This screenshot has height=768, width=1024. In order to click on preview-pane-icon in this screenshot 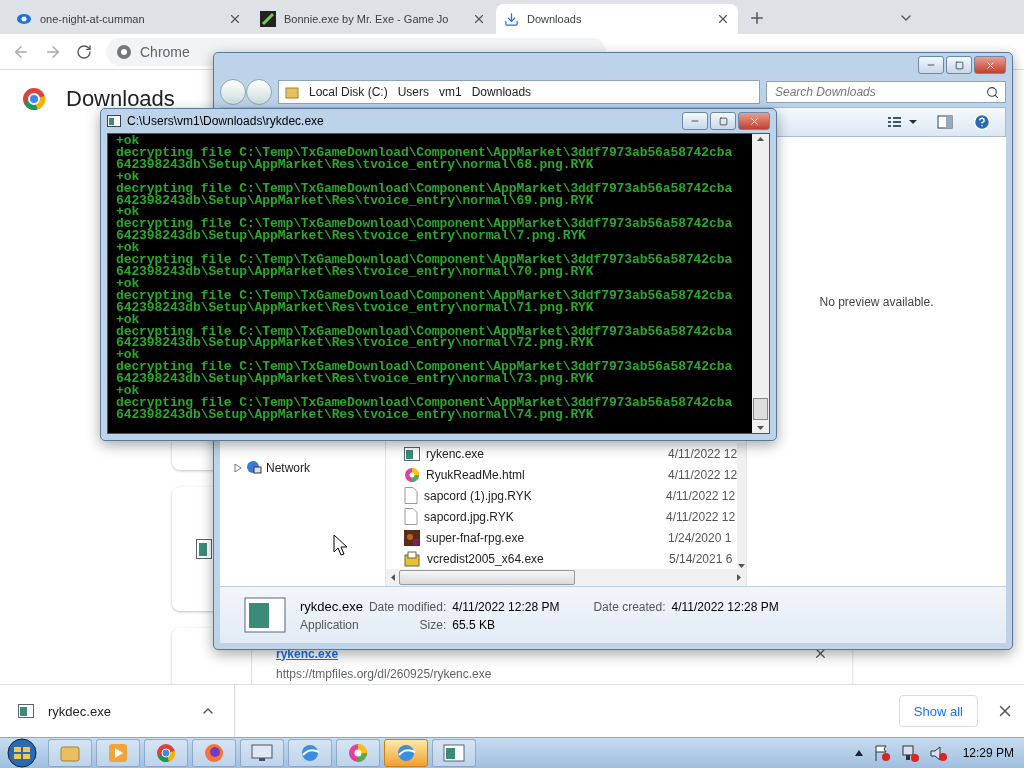, I will do `click(945, 122)`.